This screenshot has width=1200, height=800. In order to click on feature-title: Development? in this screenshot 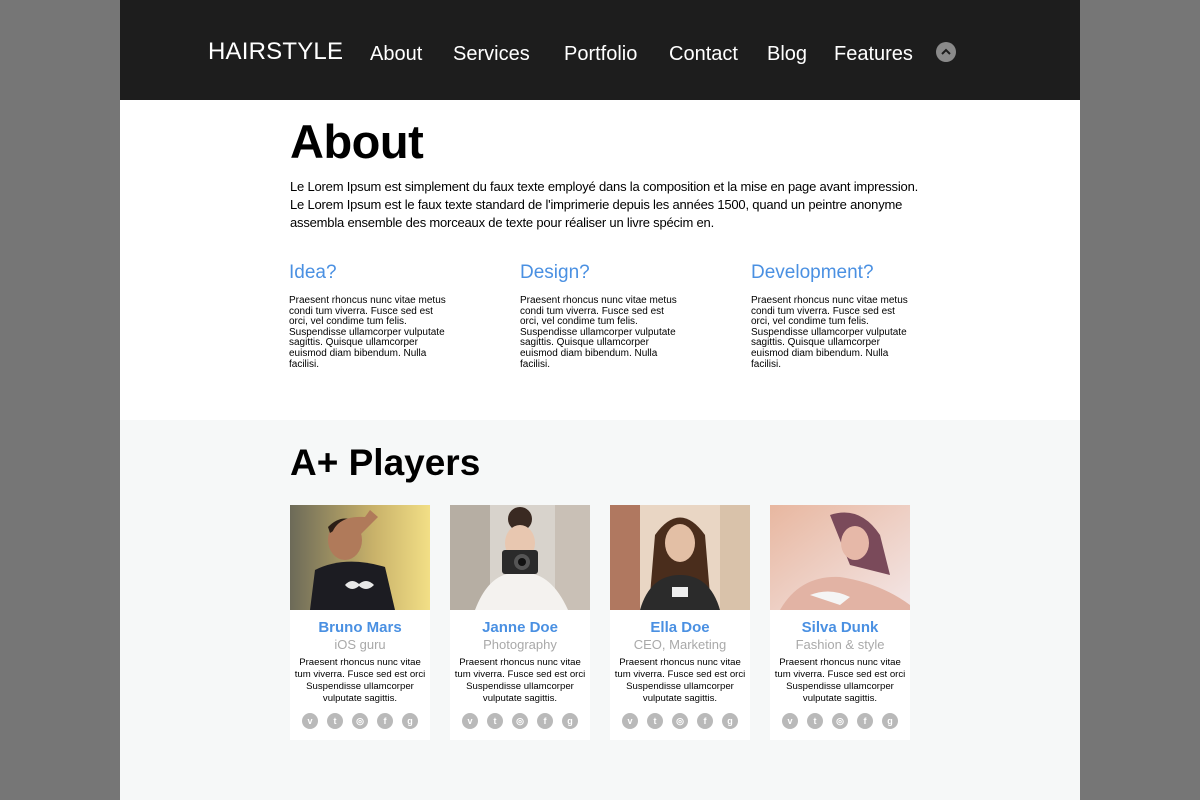, I will do `click(812, 272)`.